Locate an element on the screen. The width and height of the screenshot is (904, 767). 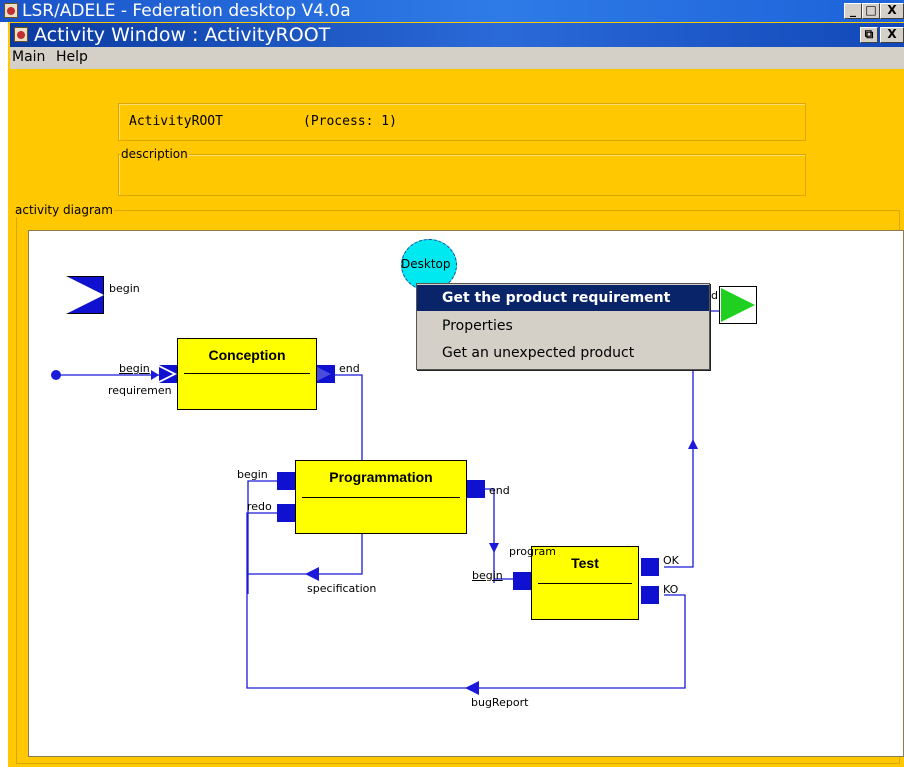
menu-item-get-unexpected-product: Get an unexpected product is located at coordinates (563, 353).